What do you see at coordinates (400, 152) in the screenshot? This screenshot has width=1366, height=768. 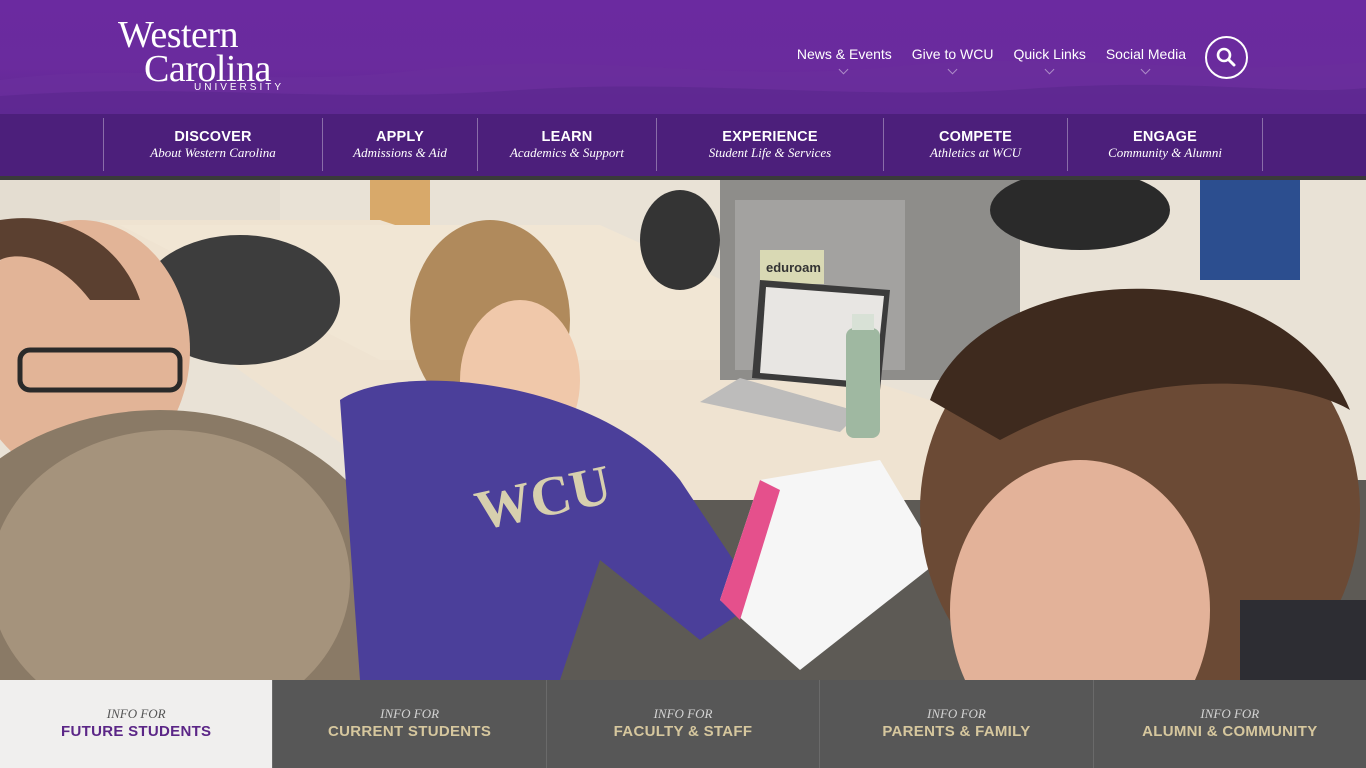 I see `nav-subtitle: Admissions & Aid` at bounding box center [400, 152].